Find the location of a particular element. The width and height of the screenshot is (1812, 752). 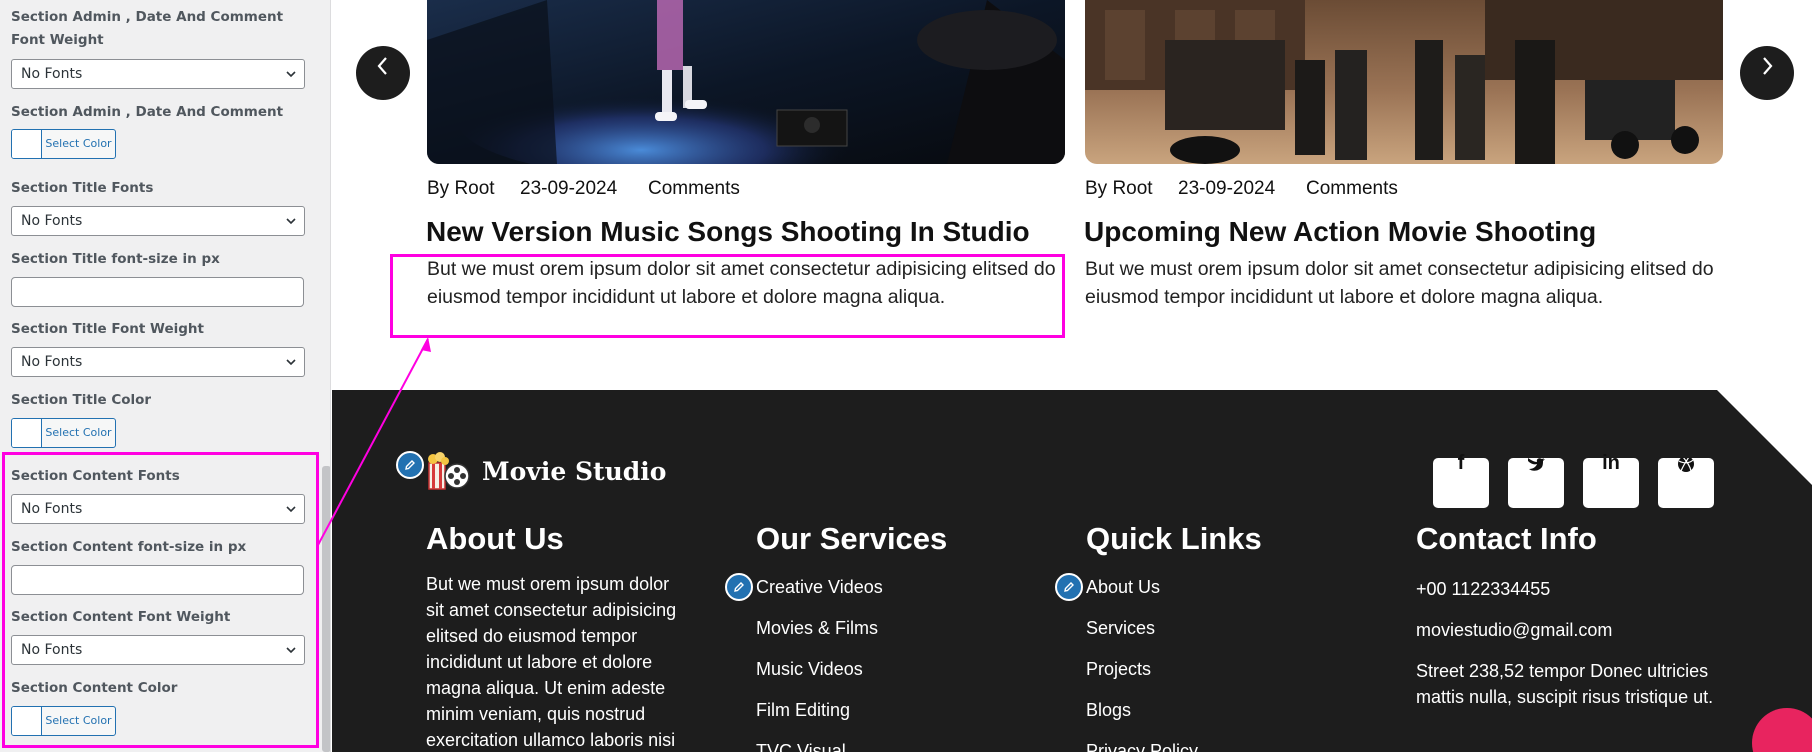

edit-shortcut-logo is located at coordinates (410, 465).